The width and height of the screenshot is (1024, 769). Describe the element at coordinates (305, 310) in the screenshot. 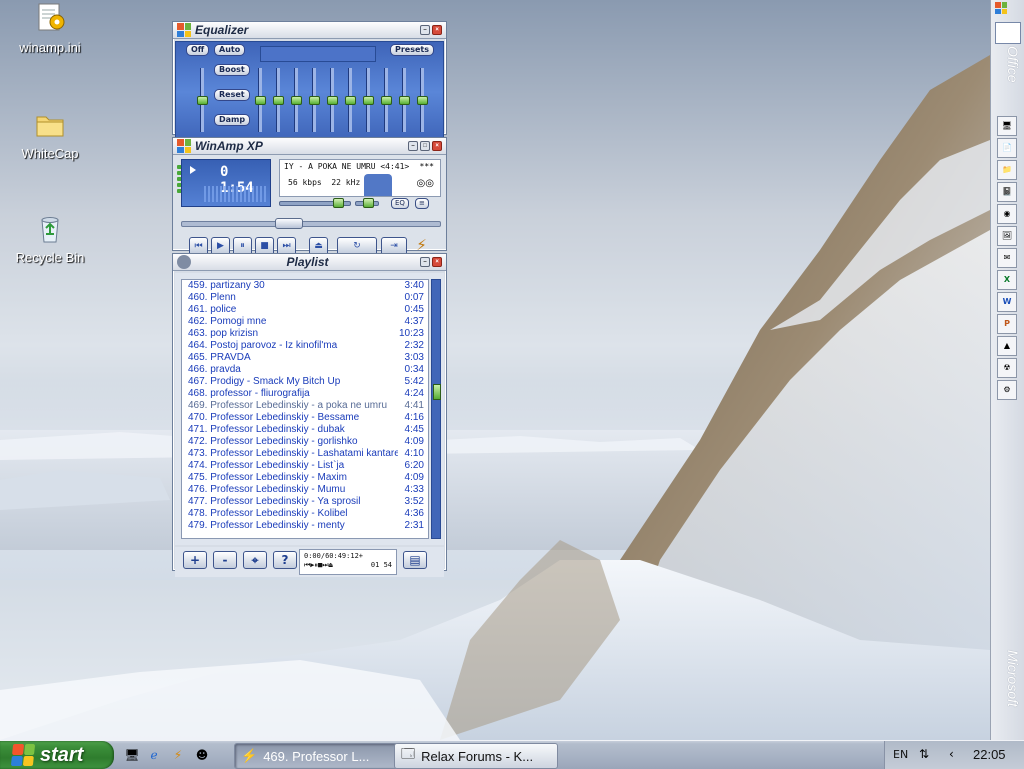

I see `playlist-row: 461. police 0:45` at that location.